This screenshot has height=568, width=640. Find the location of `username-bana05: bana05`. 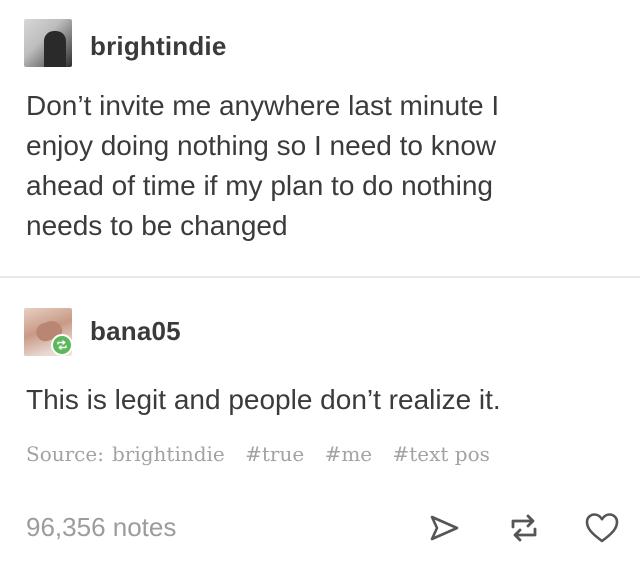

username-bana05: bana05 is located at coordinates (135, 331).